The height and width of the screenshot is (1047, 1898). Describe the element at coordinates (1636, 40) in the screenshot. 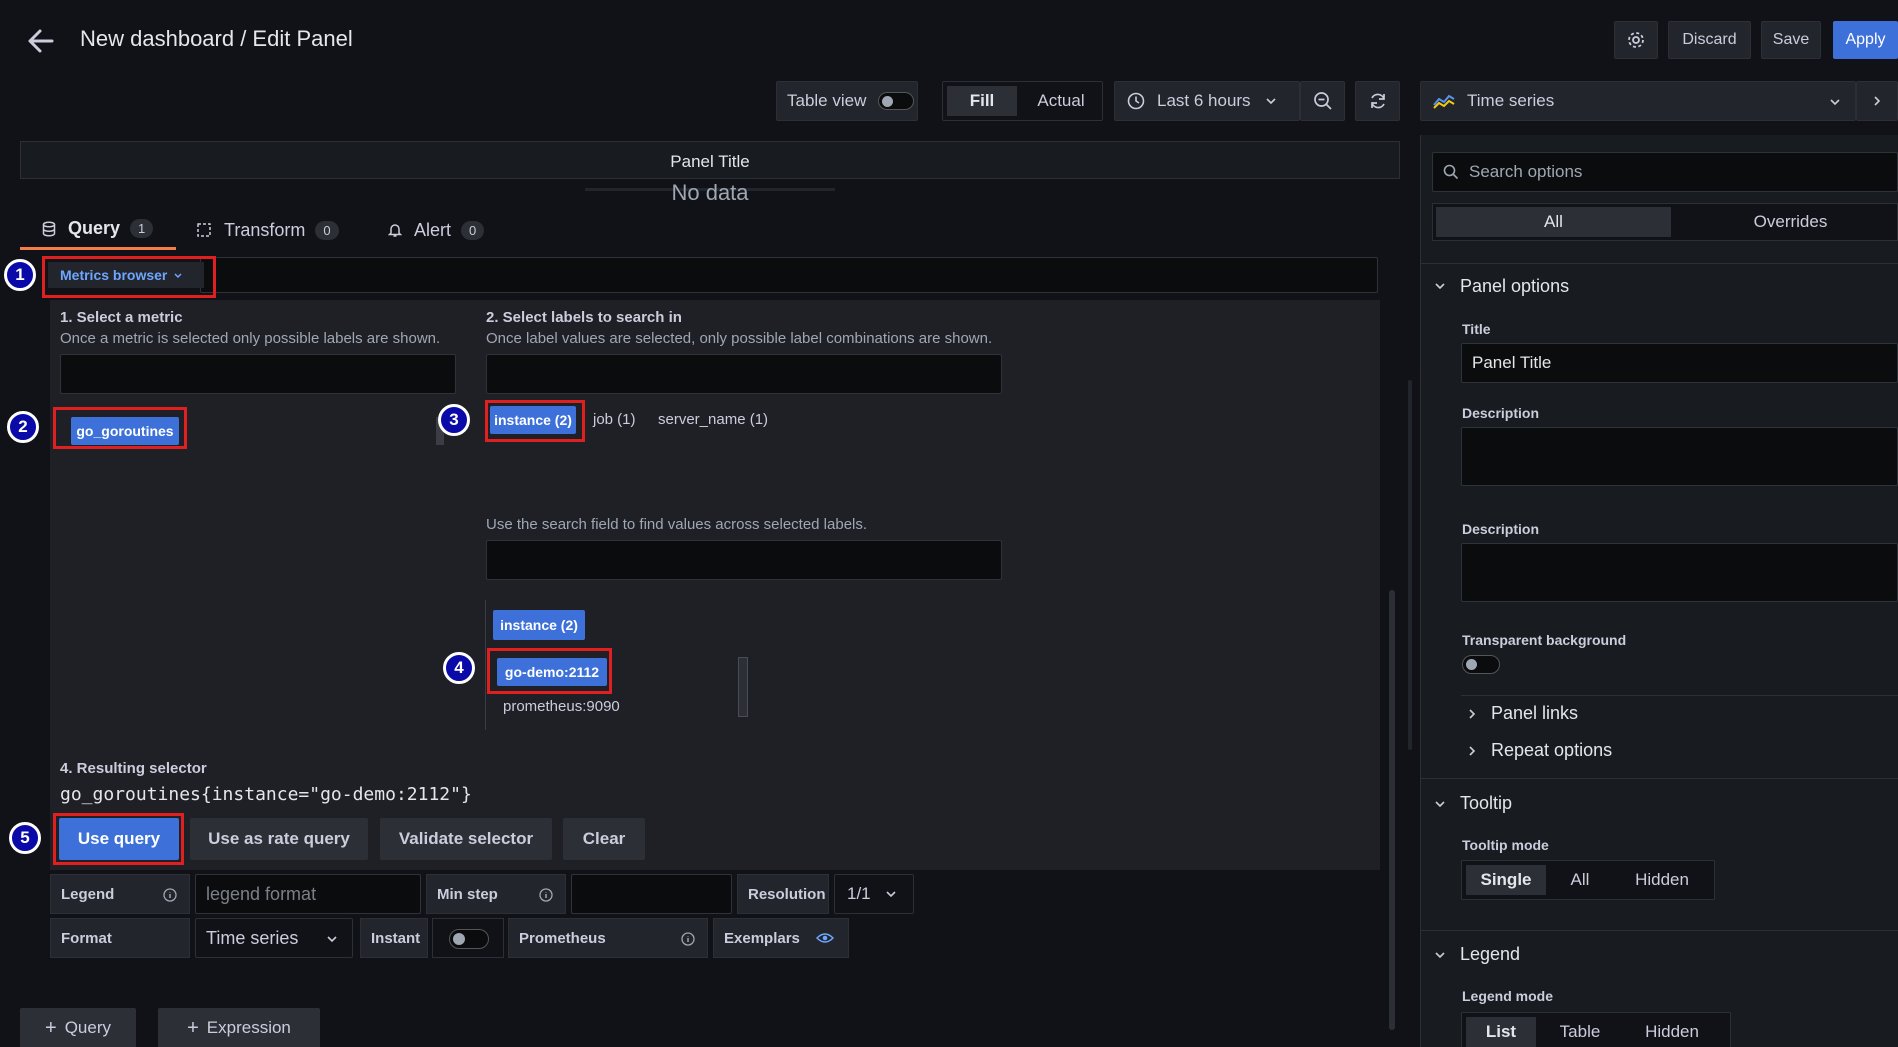

I see `settings-button` at that location.